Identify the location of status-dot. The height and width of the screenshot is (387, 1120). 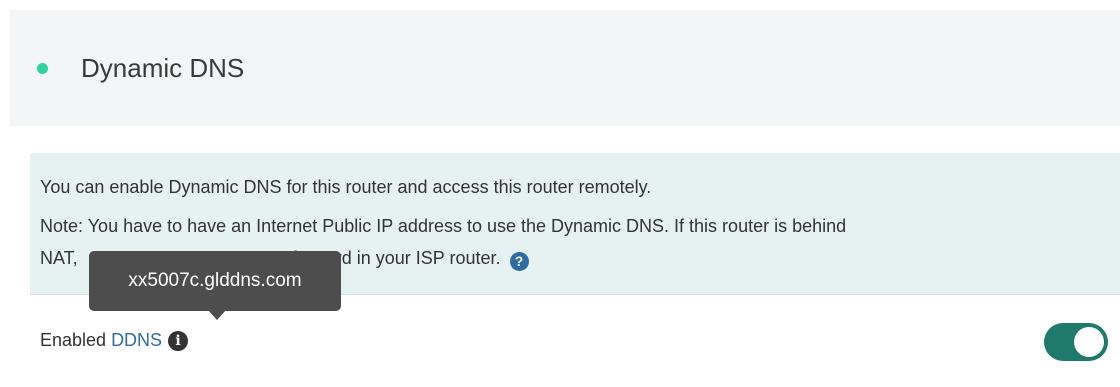
(42, 68).